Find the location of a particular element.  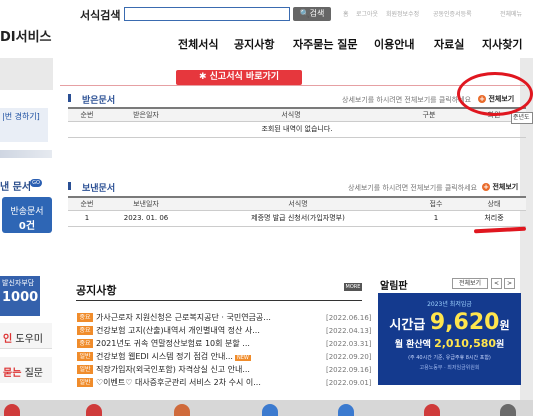

list-item: 일반 건강보험 웹EDI 시스템 정기 점검 안내... NEW is located at coordinates (164, 356).